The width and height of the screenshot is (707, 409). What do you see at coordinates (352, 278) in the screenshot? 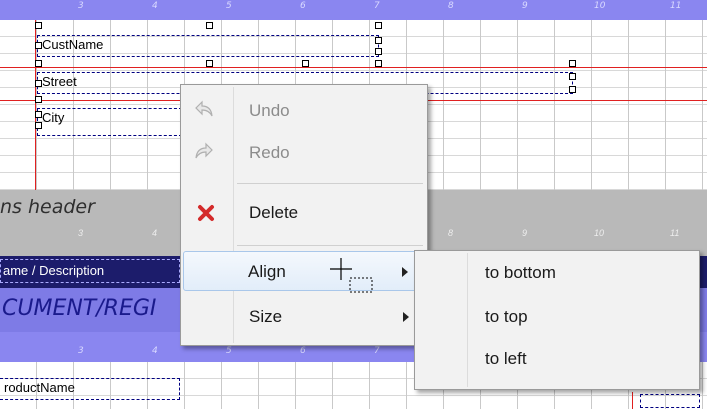
I see `move-cursor-icon` at bounding box center [352, 278].